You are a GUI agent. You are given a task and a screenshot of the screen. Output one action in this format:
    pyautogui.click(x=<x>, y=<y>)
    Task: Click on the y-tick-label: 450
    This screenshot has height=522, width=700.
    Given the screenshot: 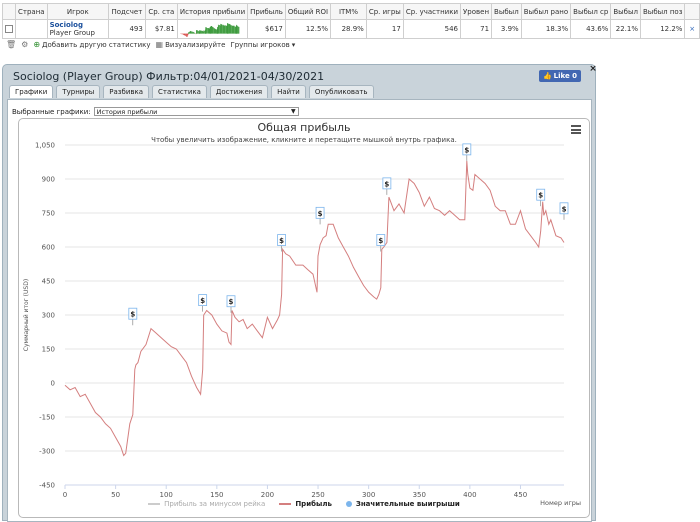 What is the action you would take?
    pyautogui.click(x=48, y=282)
    